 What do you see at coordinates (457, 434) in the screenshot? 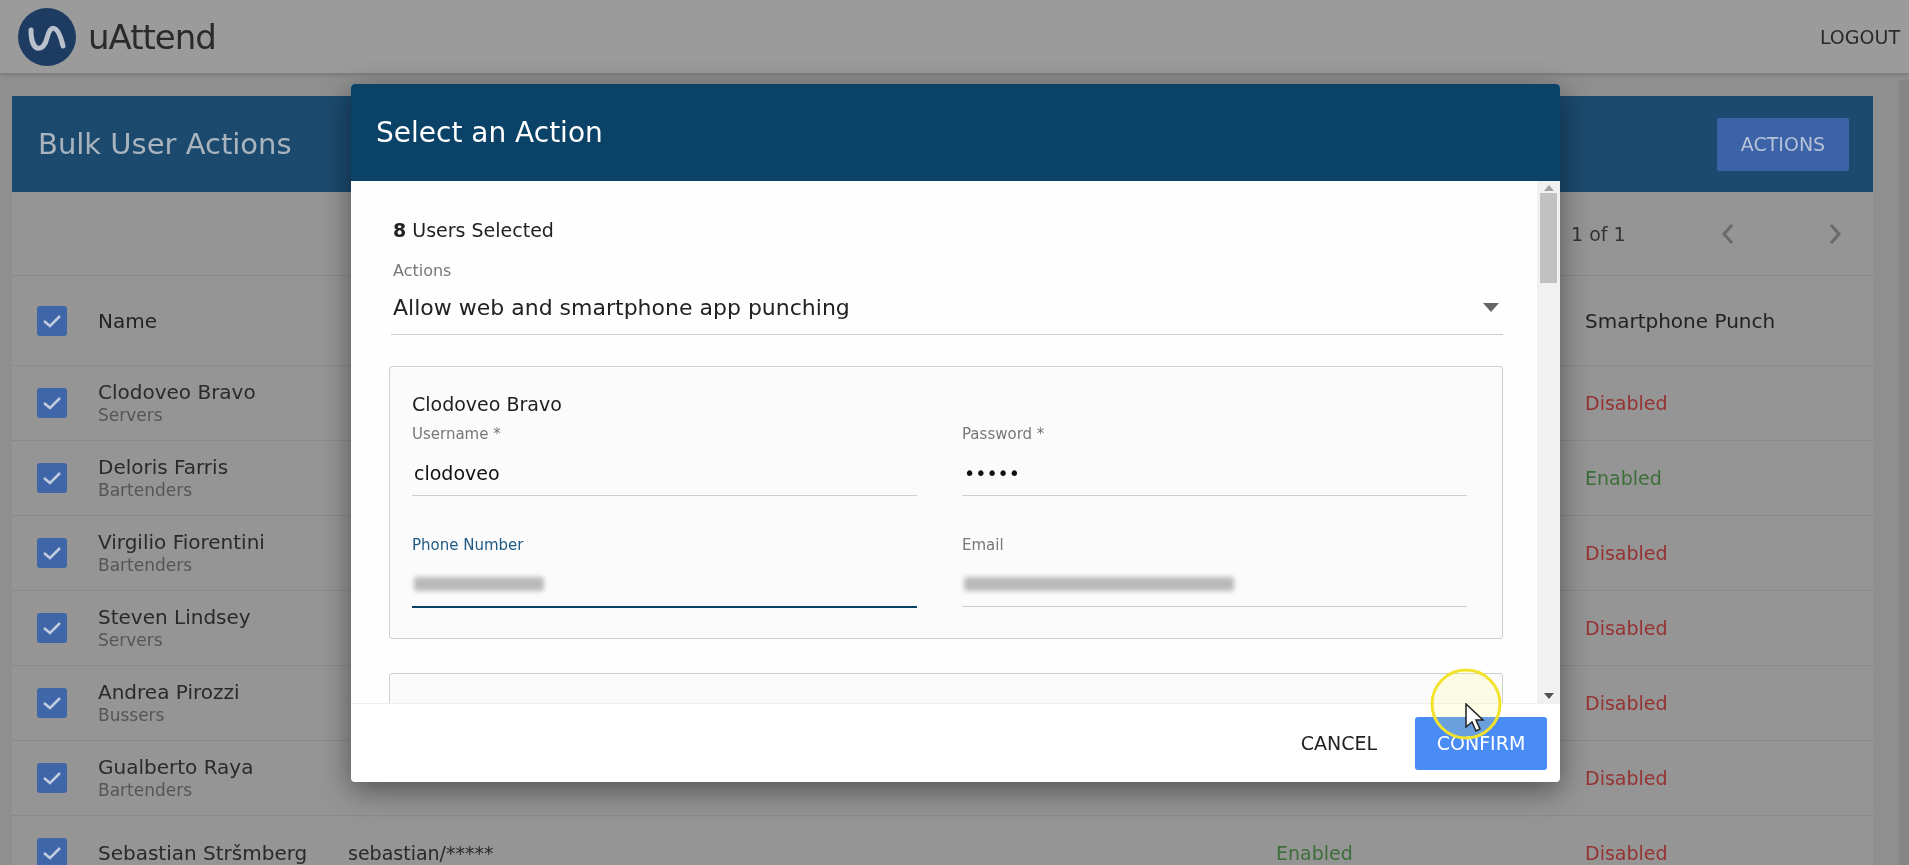
I see `field-label: Username *` at bounding box center [457, 434].